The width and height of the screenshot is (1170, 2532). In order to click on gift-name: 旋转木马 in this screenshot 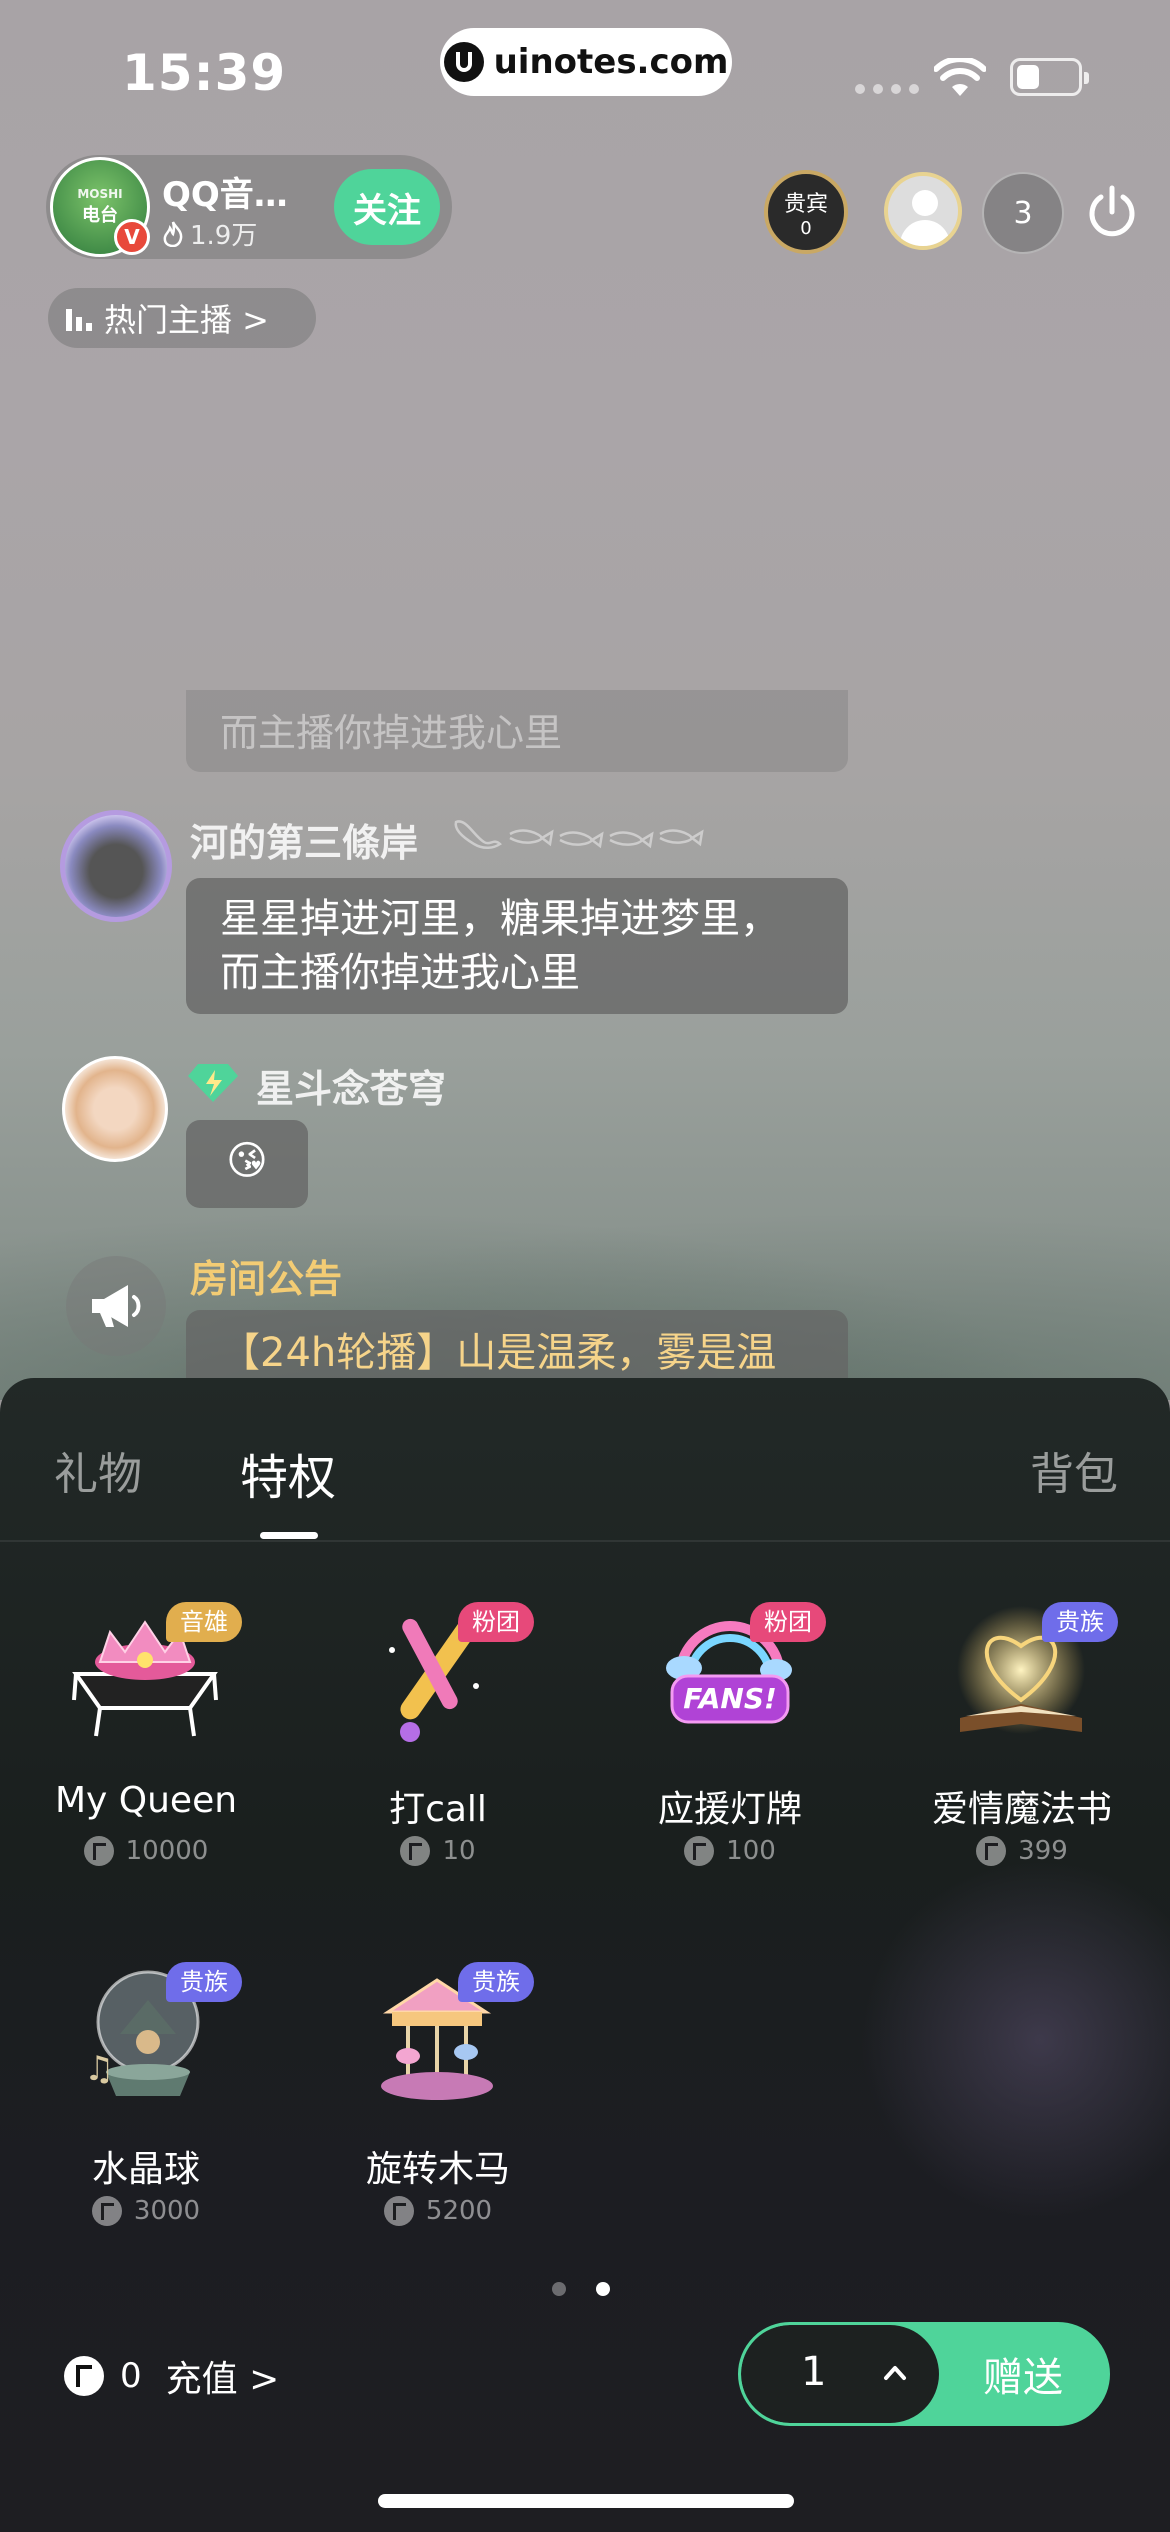, I will do `click(437, 2169)`.